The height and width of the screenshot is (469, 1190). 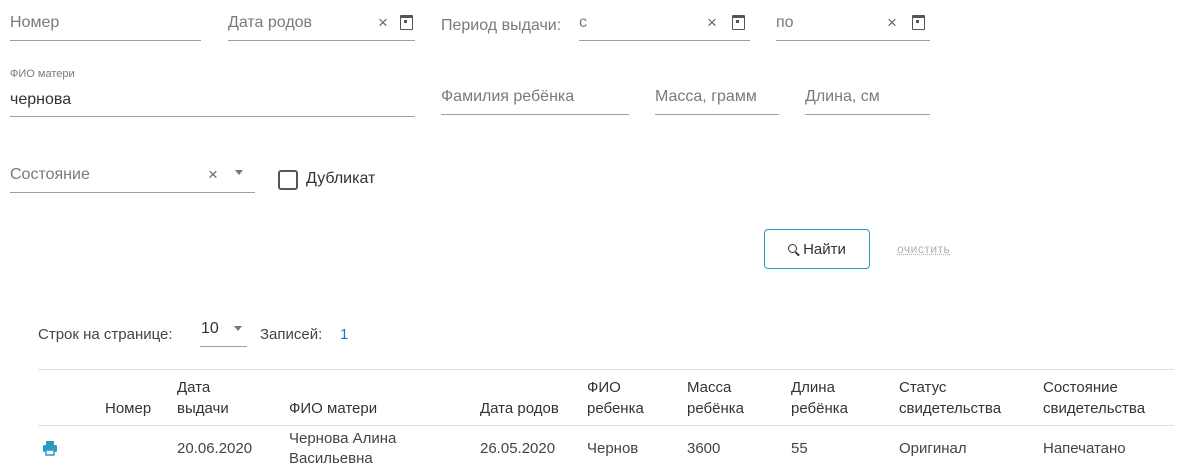 What do you see at coordinates (793, 248) in the screenshot?
I see `search-icon` at bounding box center [793, 248].